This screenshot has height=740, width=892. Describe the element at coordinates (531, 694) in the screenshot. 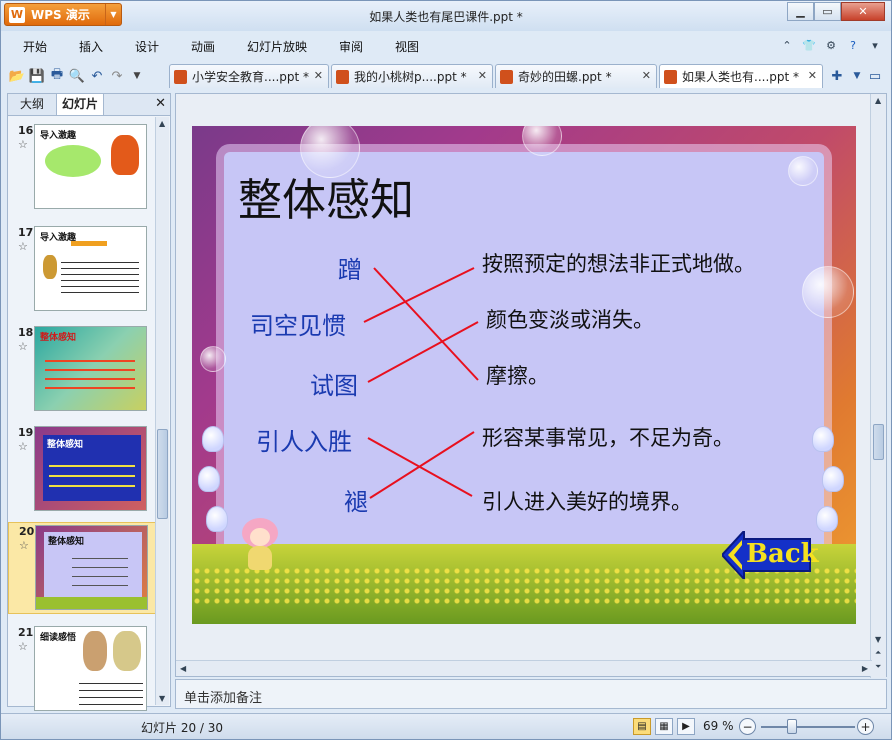

I see `notes-pane: 单击添加备注` at that location.